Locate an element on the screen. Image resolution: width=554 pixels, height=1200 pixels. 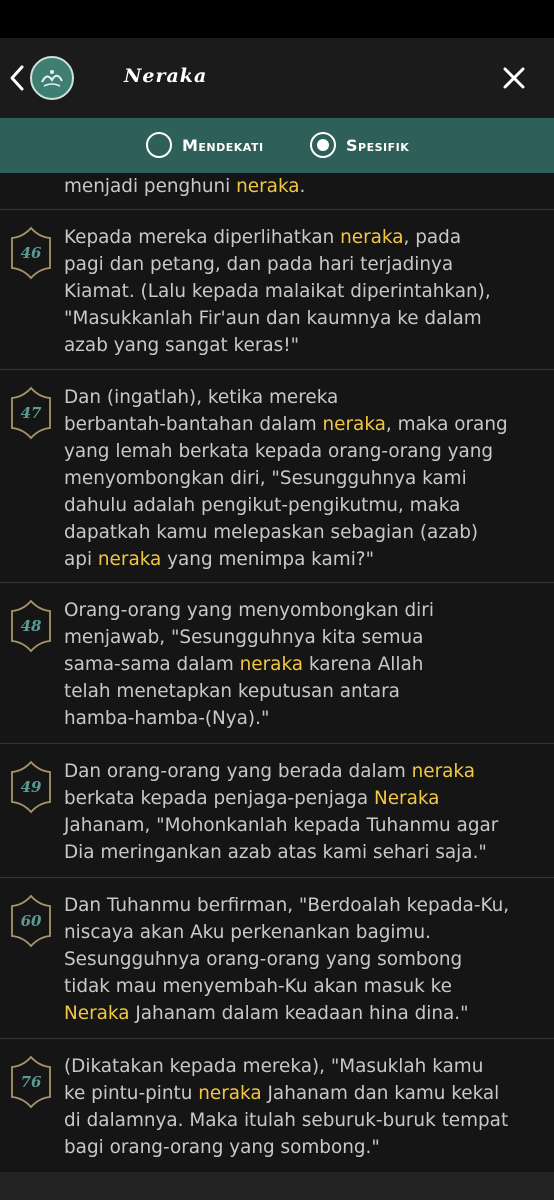
close-icon is located at coordinates (514, 78).